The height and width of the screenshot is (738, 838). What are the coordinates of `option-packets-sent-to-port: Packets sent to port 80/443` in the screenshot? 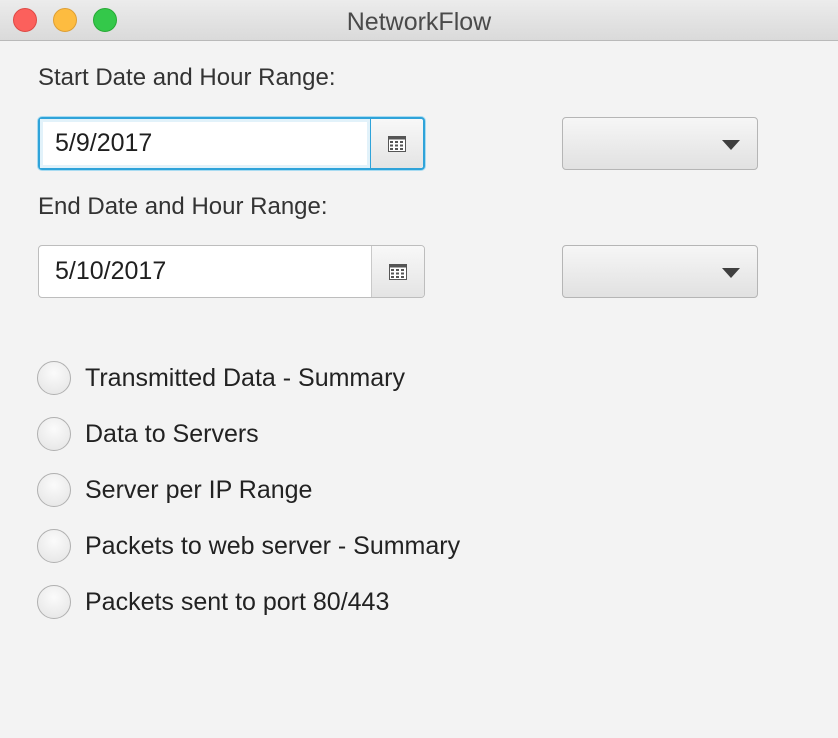 It's located at (213, 602).